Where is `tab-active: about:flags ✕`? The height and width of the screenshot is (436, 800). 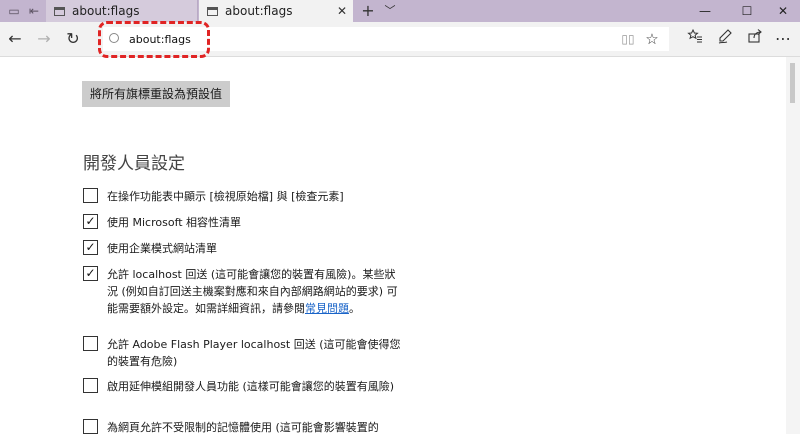 tab-active: about:flags ✕ is located at coordinates (276, 11).